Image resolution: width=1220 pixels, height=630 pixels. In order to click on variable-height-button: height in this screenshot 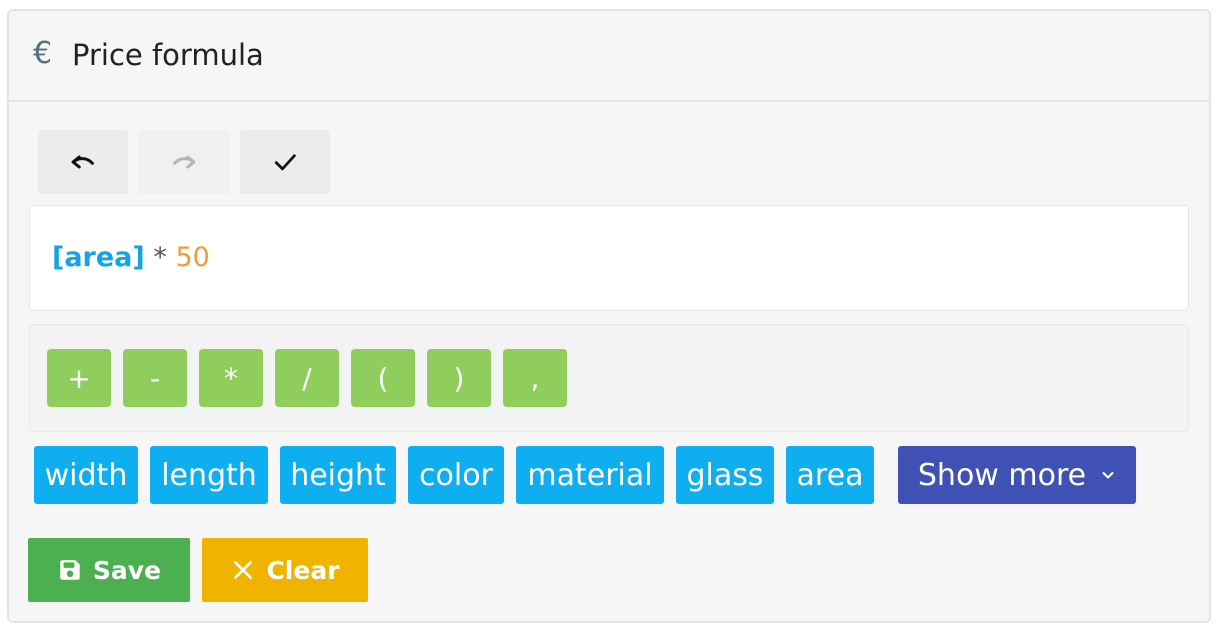, I will do `click(338, 475)`.